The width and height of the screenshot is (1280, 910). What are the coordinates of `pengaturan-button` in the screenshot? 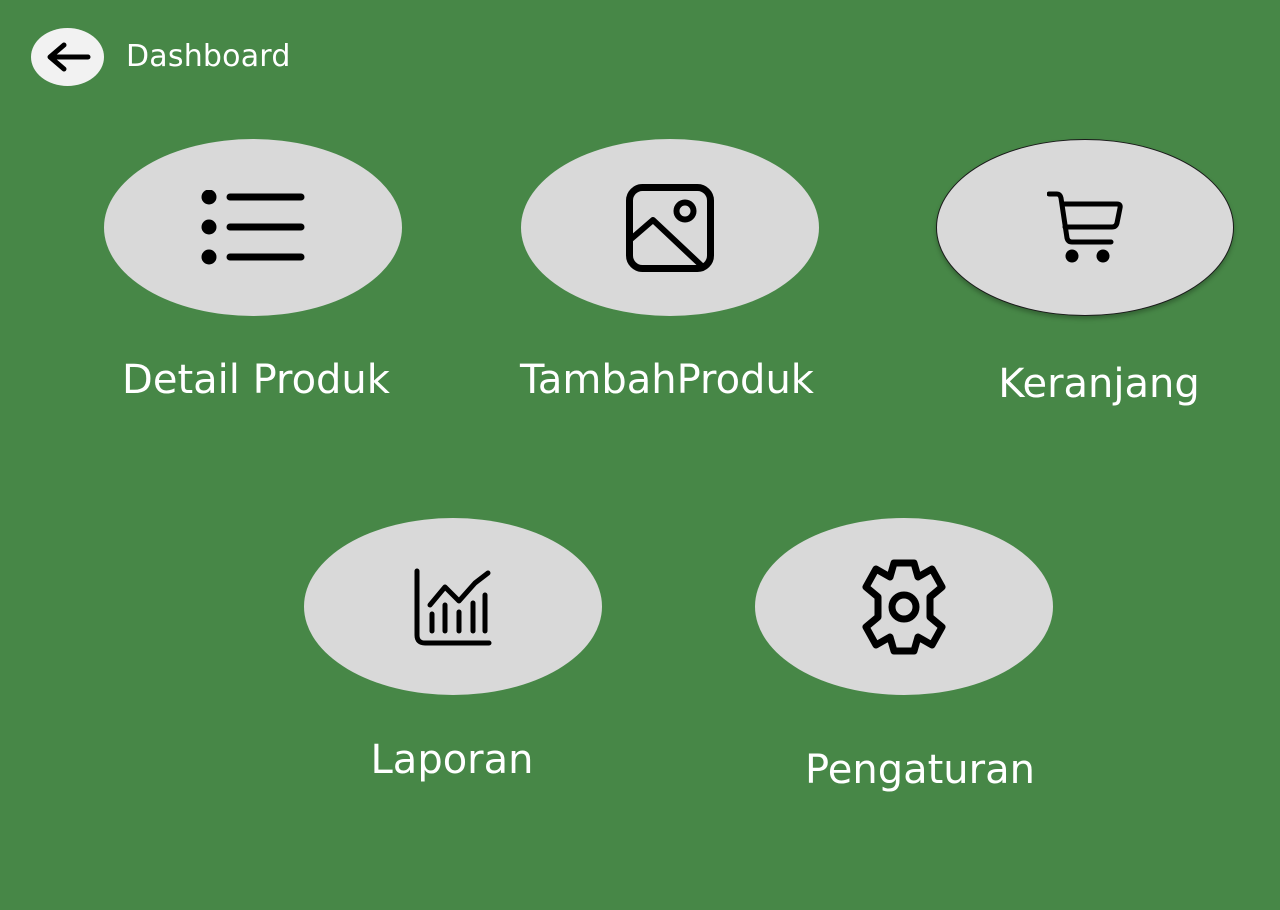 It's located at (904, 606).